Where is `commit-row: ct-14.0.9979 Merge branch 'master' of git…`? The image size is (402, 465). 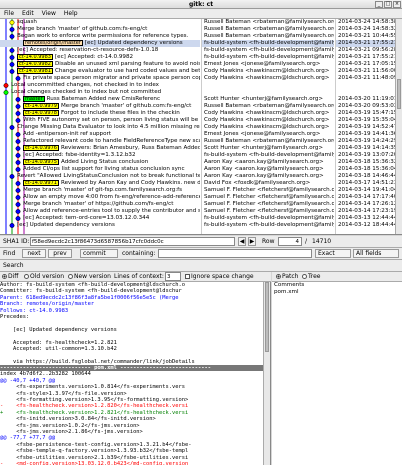 commit-row: ct-14.0.9979 Merge branch 'master' of git… is located at coordinates (100, 106).